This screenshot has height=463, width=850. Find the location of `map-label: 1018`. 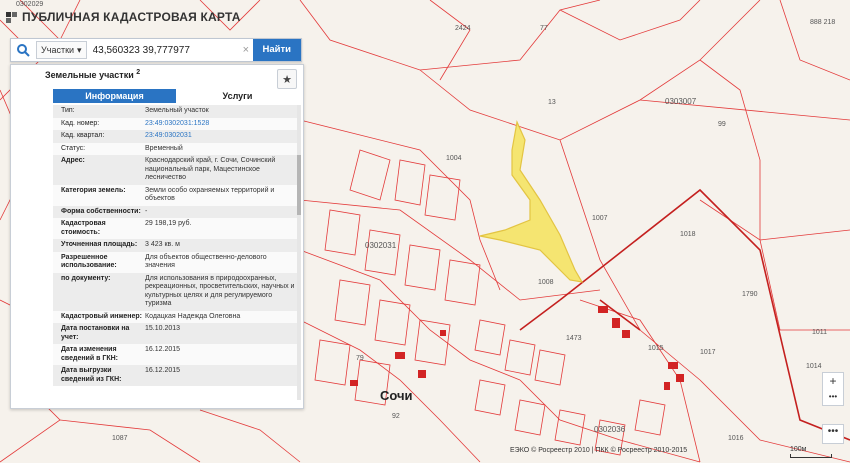

map-label: 1018 is located at coordinates (688, 234).